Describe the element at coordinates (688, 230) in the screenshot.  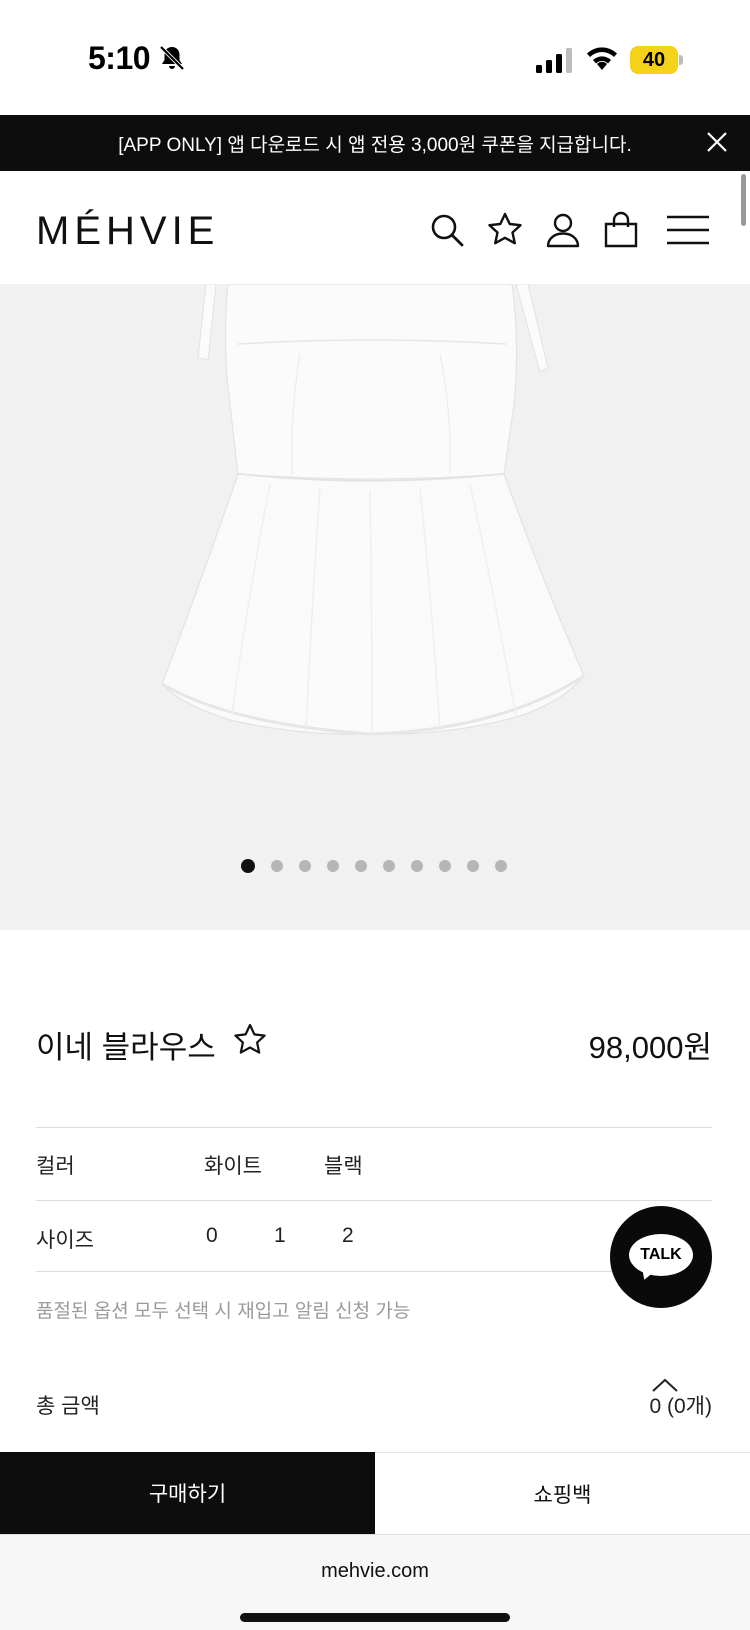
I see `menu-icon` at that location.